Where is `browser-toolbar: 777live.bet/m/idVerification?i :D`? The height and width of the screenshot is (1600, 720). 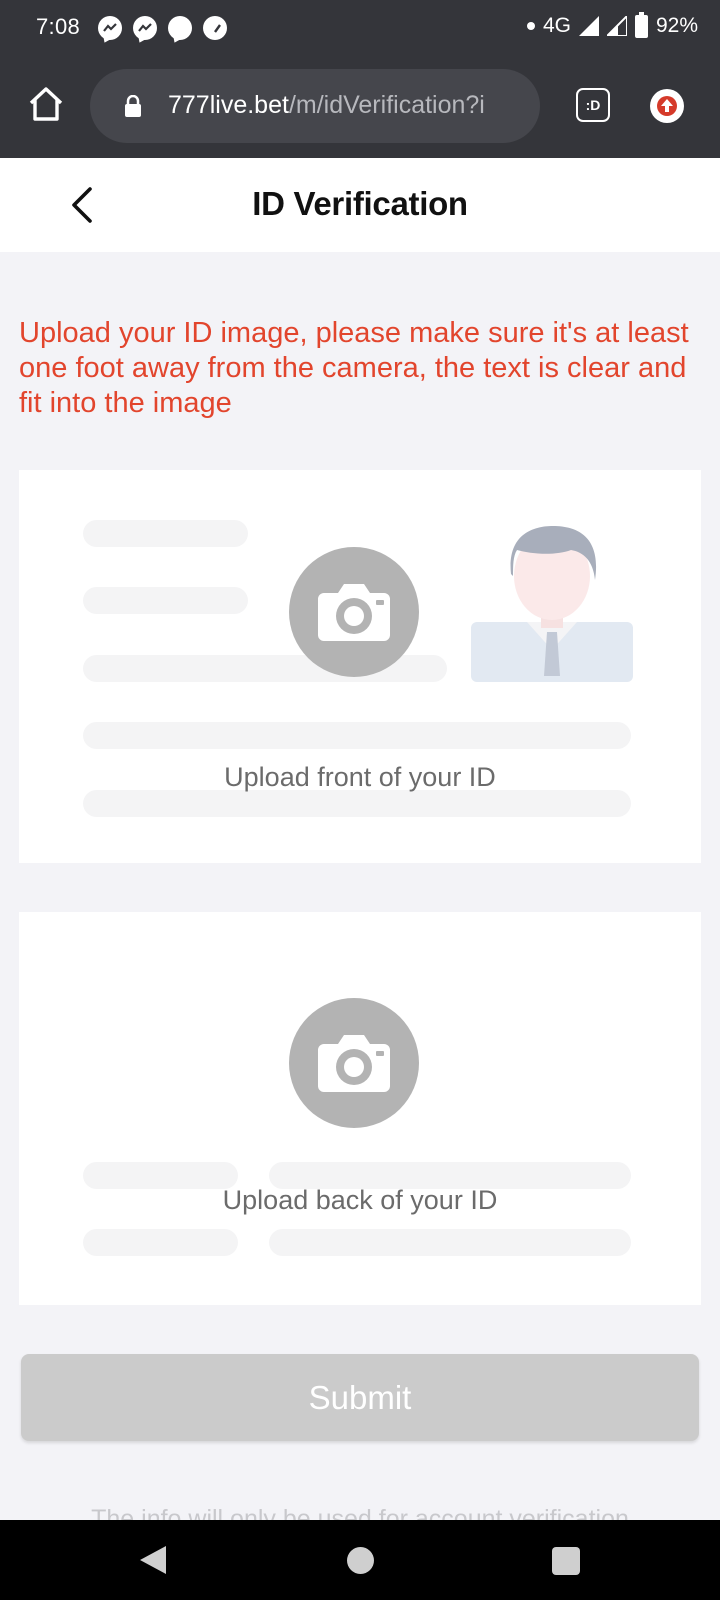 browser-toolbar: 777live.bet/m/idVerification?i :D is located at coordinates (360, 107).